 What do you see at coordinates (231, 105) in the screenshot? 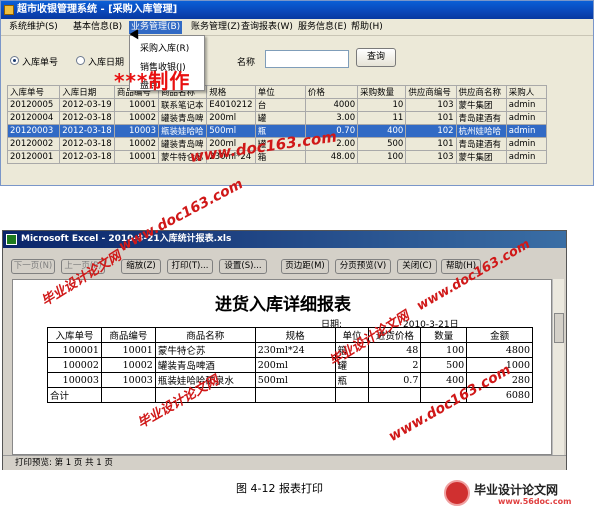
I see `table-cell: E4010212` at bounding box center [231, 105].